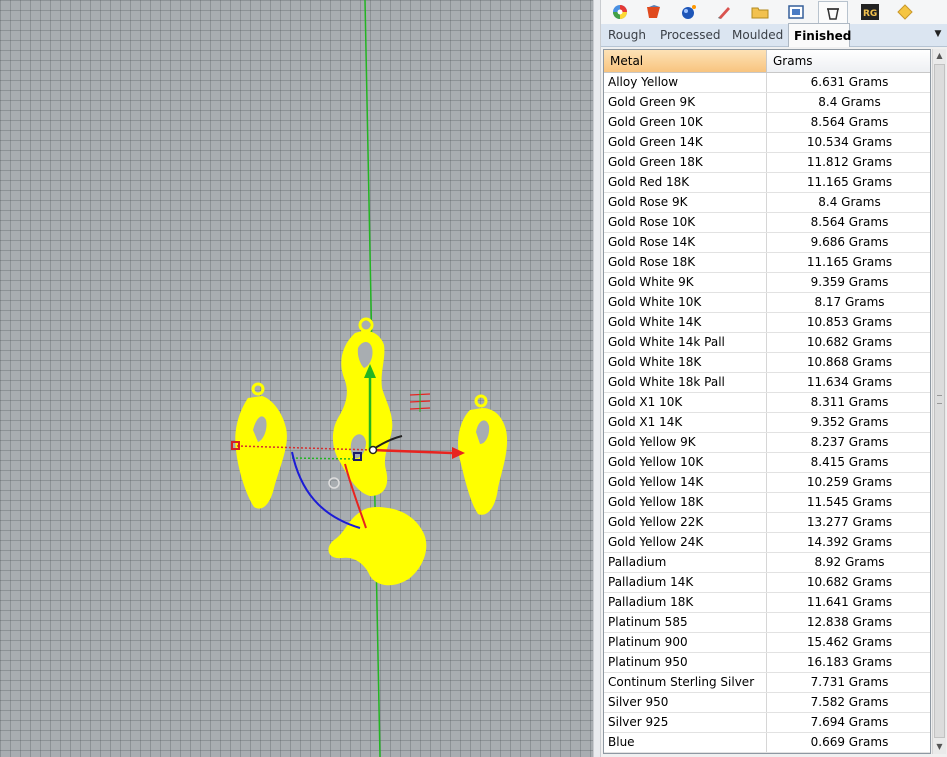  What do you see at coordinates (685, 242) in the screenshot?
I see `metal-name-cell: Gold Rose 14K` at bounding box center [685, 242].